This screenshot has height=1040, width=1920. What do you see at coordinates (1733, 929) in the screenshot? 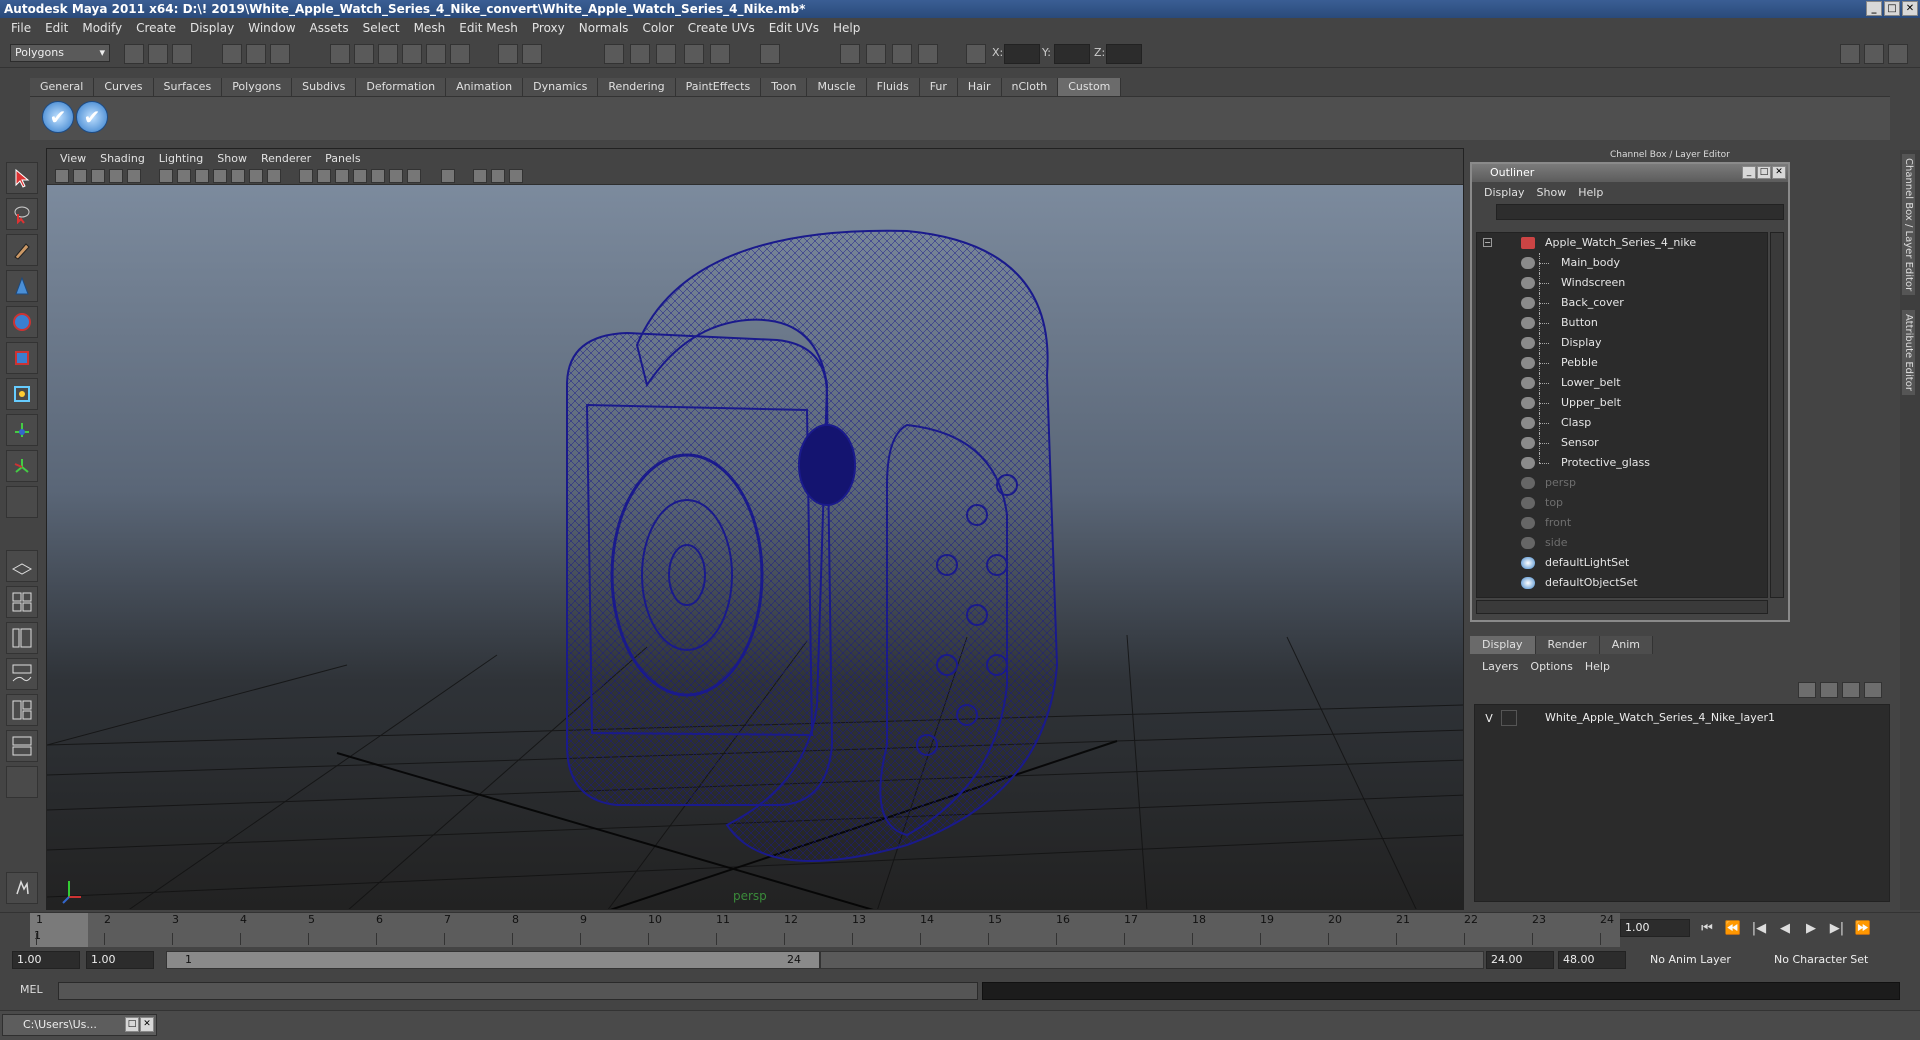
I see `step-back-key-icon: ⏪` at bounding box center [1733, 929].